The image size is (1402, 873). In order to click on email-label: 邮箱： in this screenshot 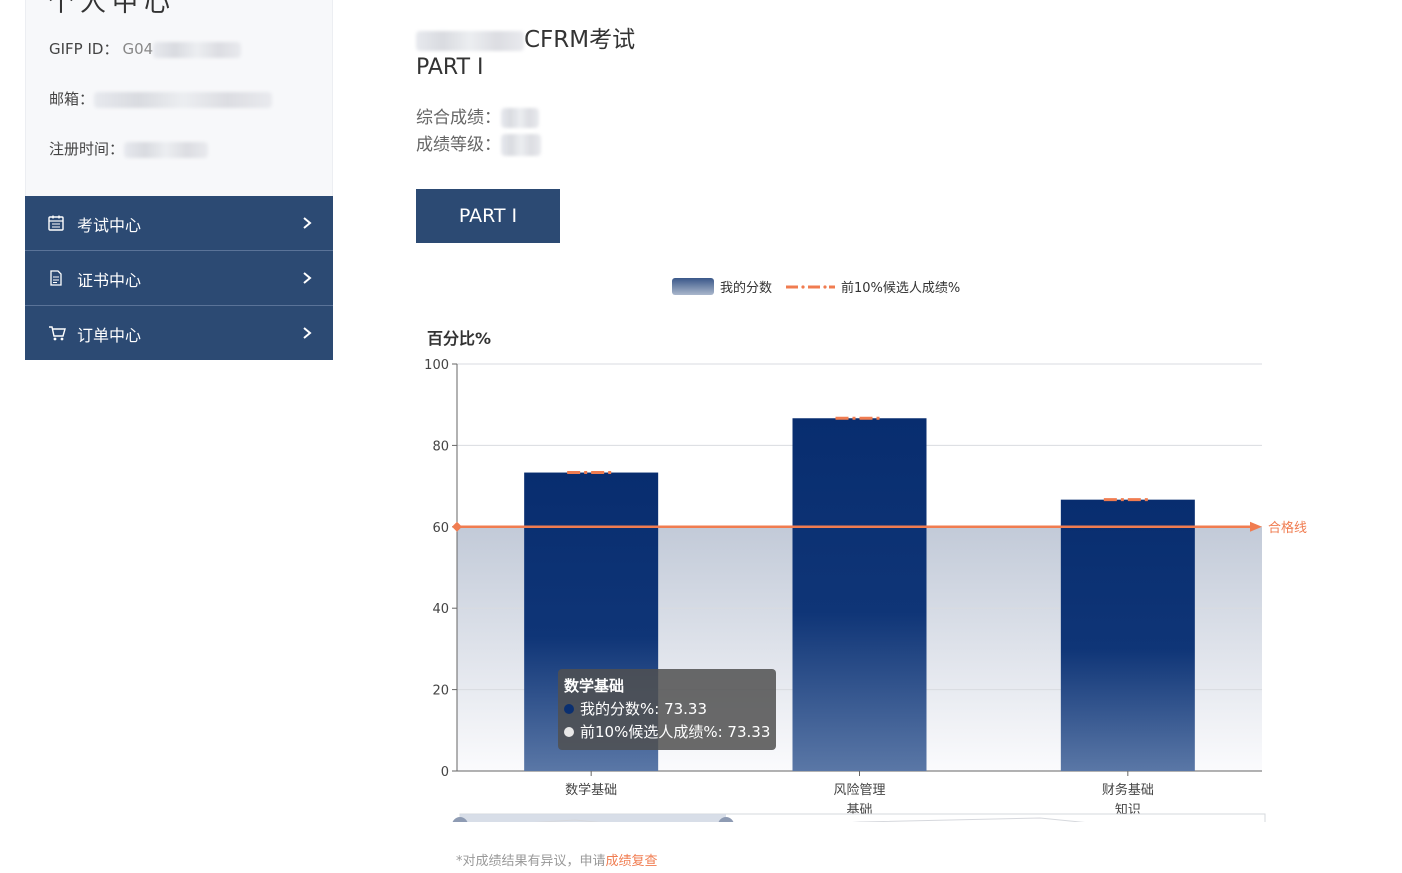, I will do `click(72, 99)`.